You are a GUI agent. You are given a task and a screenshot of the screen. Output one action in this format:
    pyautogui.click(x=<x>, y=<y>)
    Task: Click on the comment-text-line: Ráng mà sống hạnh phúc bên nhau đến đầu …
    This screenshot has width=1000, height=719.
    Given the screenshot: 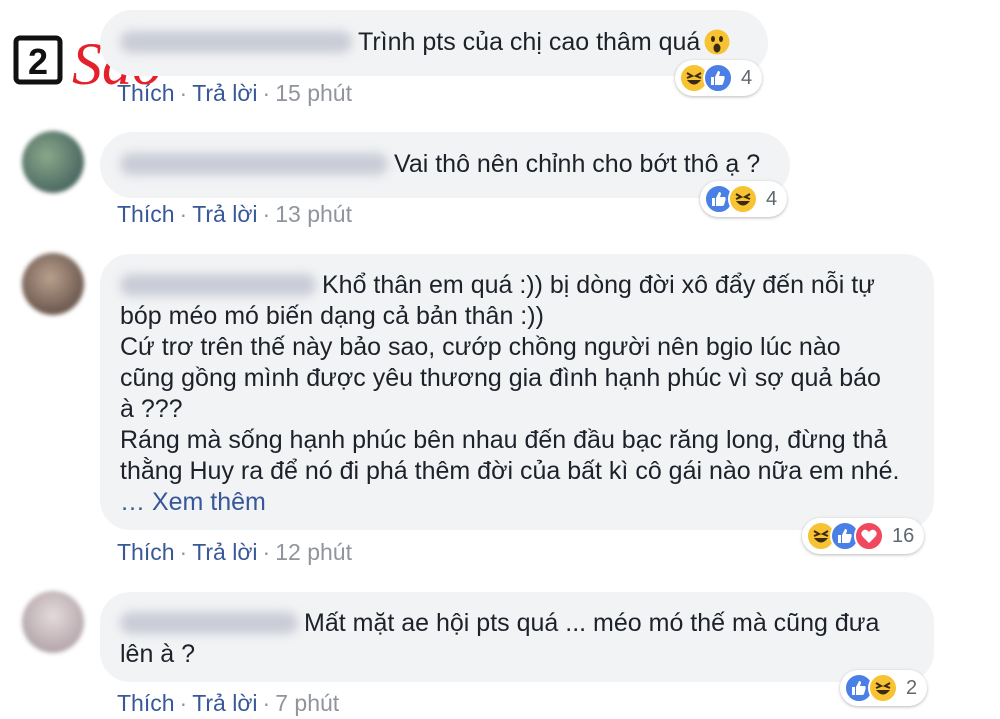 What is the action you would take?
    pyautogui.click(x=504, y=440)
    